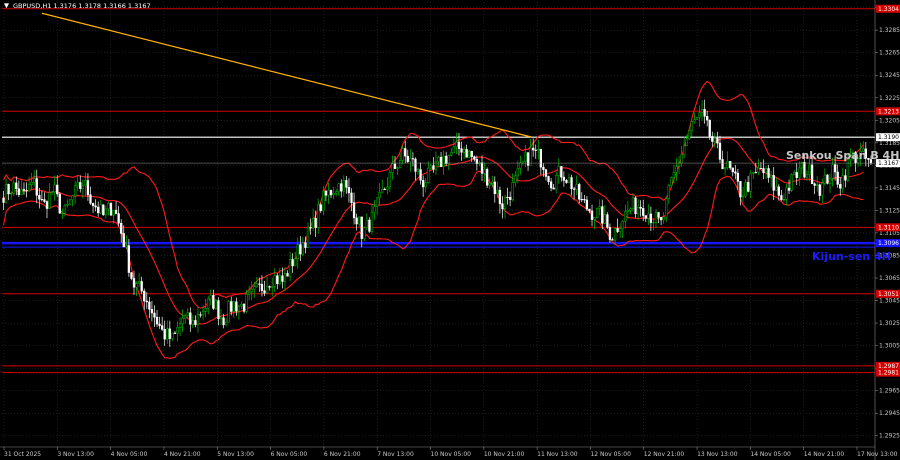  Describe the element at coordinates (888, 137) in the screenshot. I see `level-price-tag: 1.3190` at that location.